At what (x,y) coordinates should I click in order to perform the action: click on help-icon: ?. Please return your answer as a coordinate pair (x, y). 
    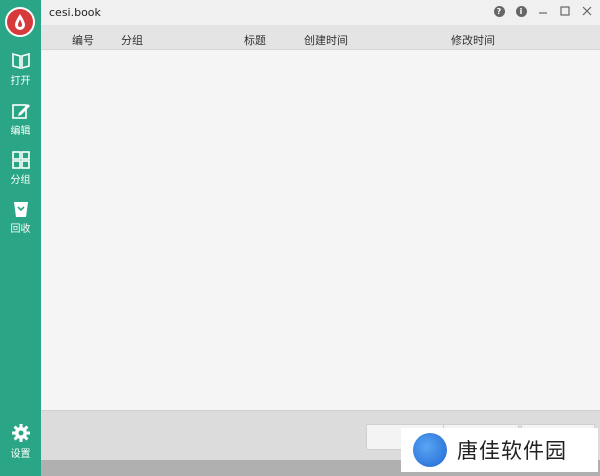
    Looking at the image, I should click on (499, 11).